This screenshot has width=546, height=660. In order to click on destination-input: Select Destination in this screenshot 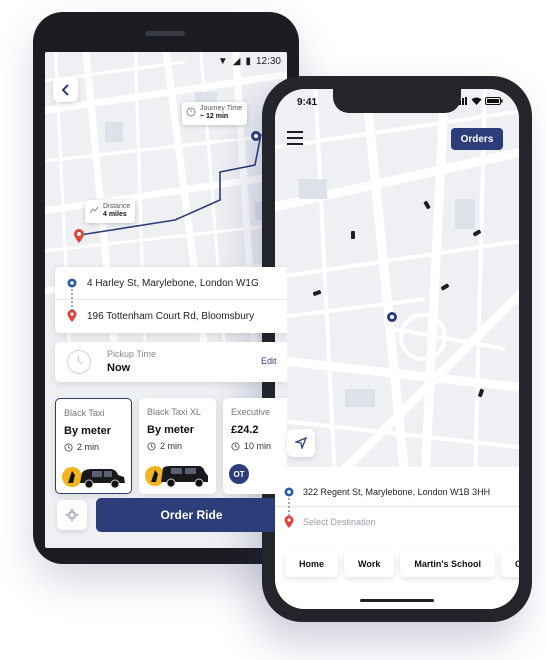, I will do `click(397, 522)`.